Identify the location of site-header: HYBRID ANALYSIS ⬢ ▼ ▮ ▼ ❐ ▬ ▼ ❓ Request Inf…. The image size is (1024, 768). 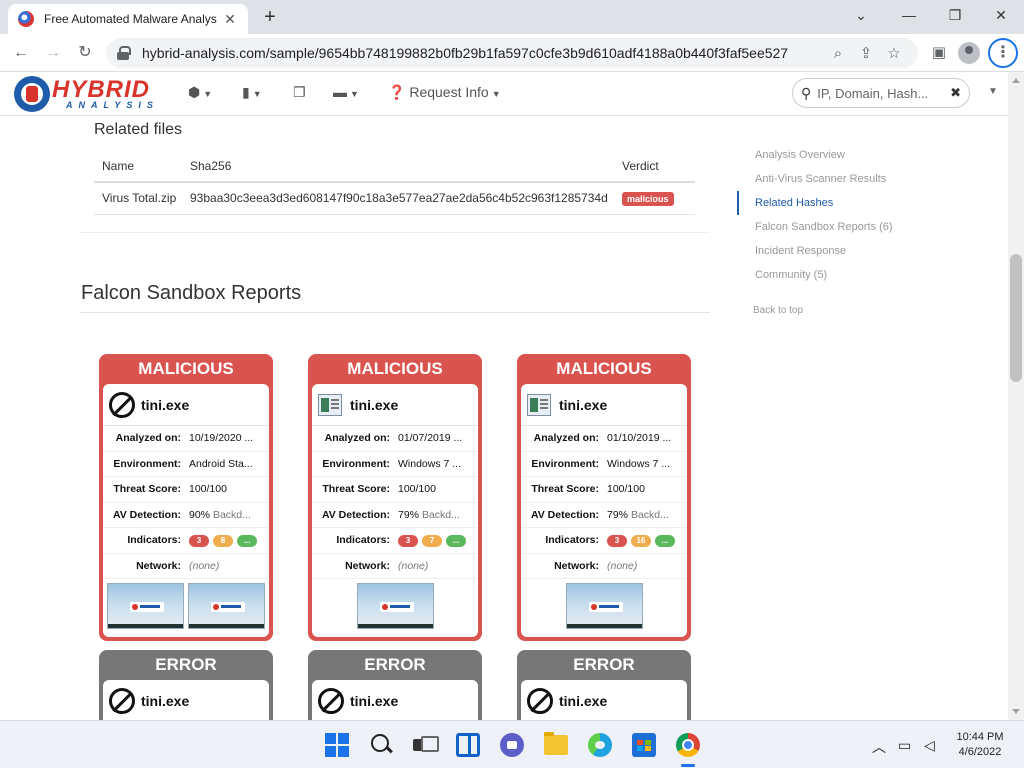
(504, 94).